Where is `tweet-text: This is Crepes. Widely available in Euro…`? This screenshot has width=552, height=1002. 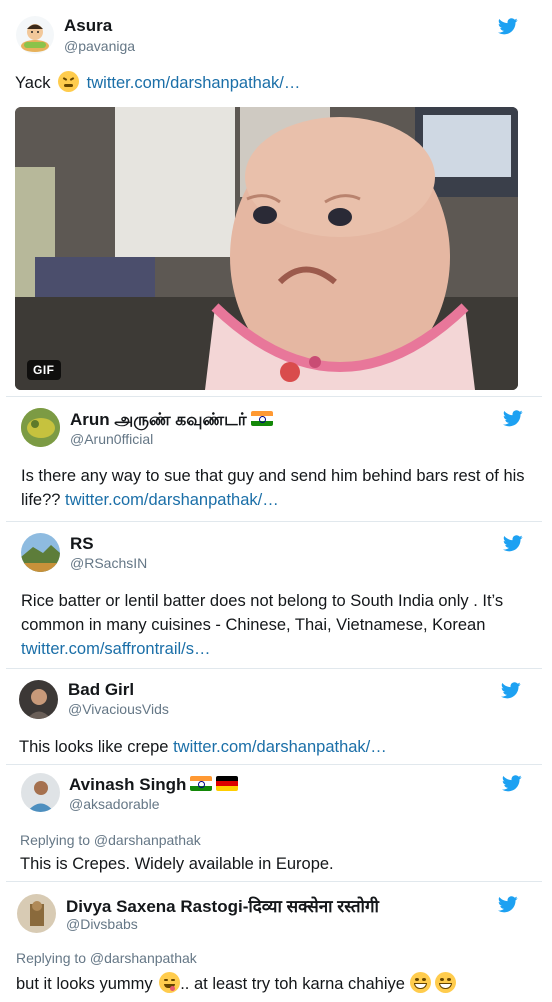
tweet-text: This is Crepes. Widely available in Euro… is located at coordinates (177, 864).